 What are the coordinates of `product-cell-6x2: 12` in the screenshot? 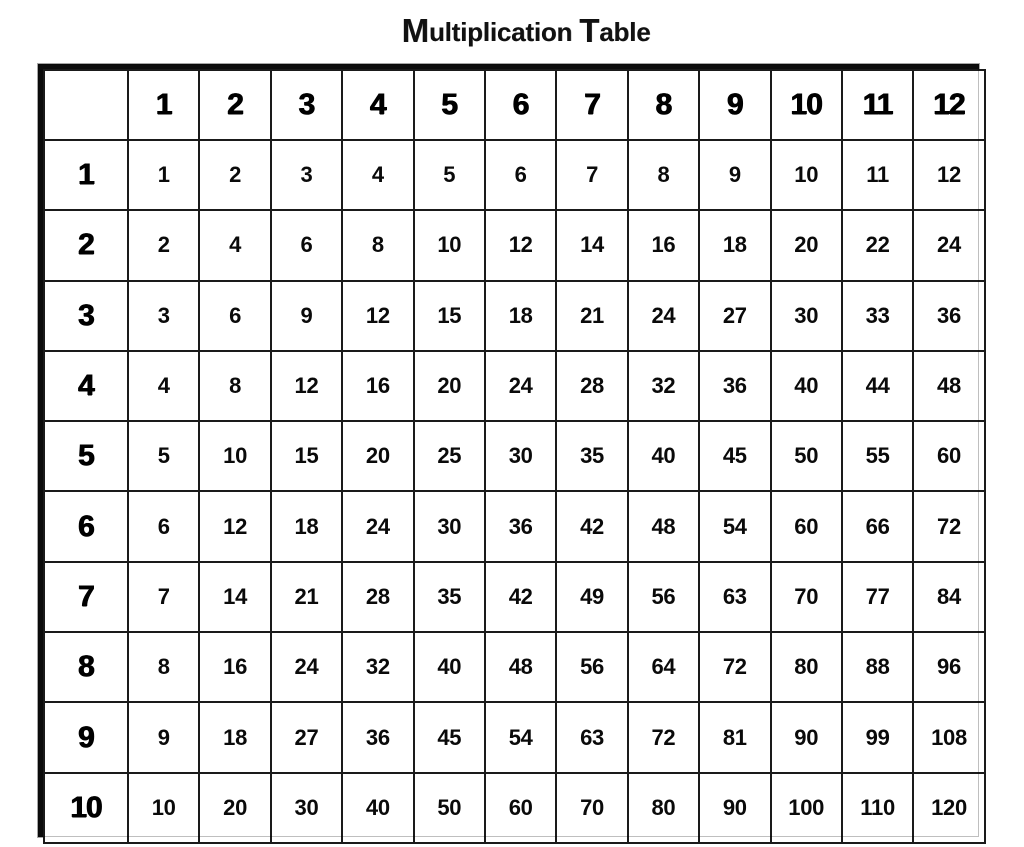 It's located at (235, 526).